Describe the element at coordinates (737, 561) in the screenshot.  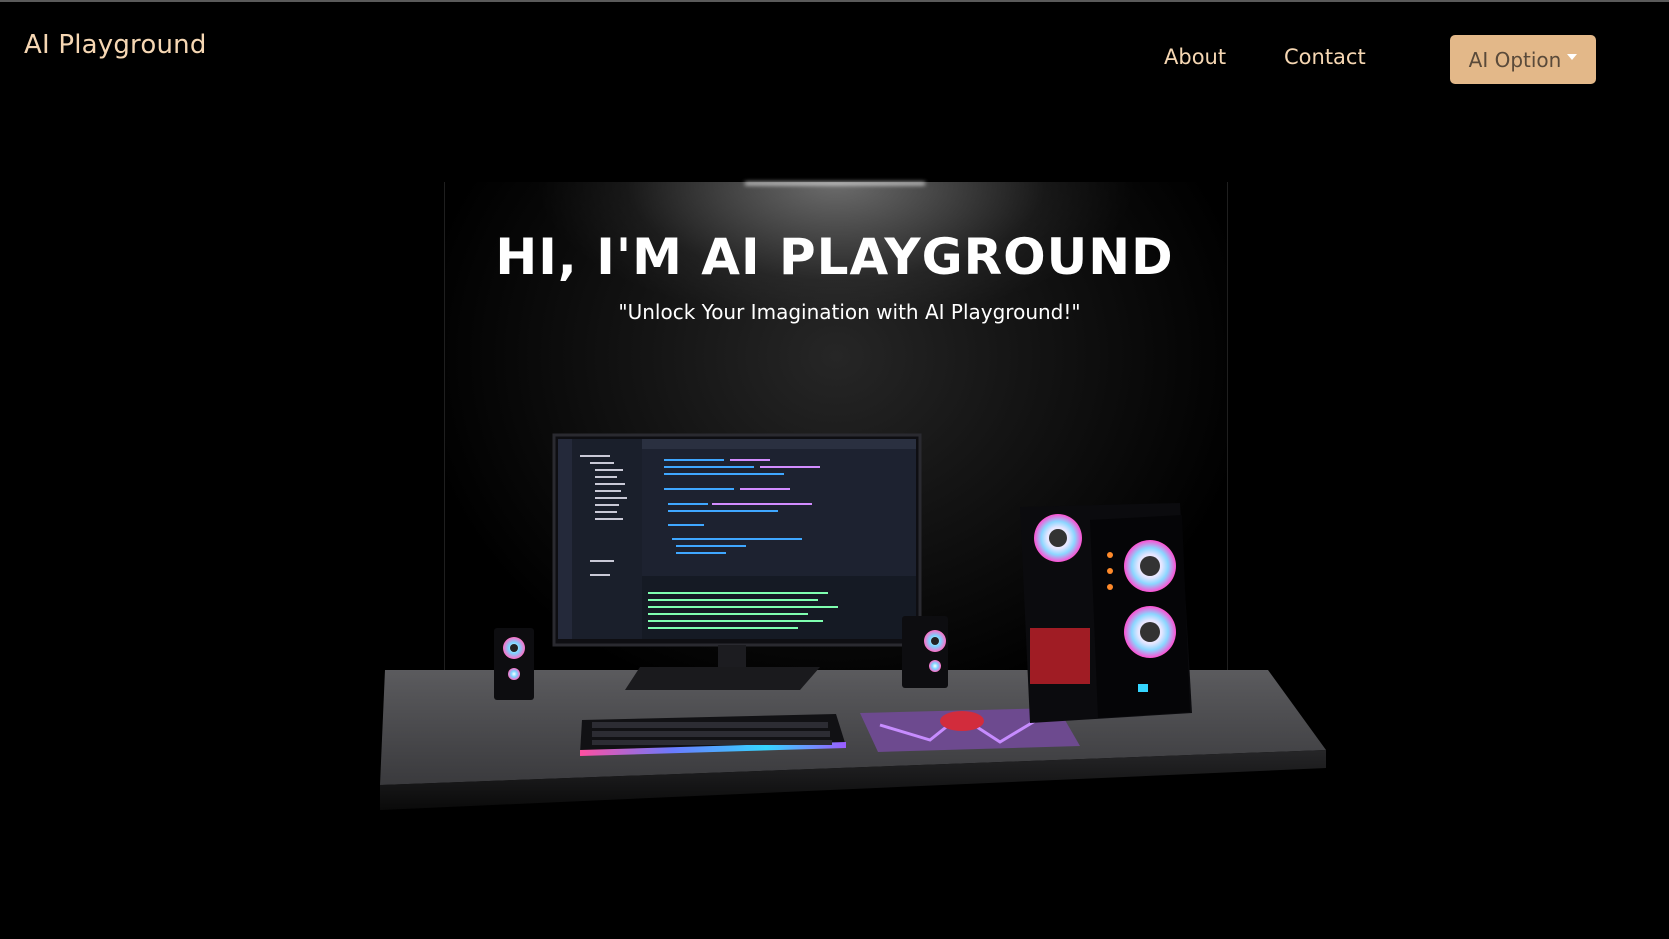
I see `monitor` at that location.